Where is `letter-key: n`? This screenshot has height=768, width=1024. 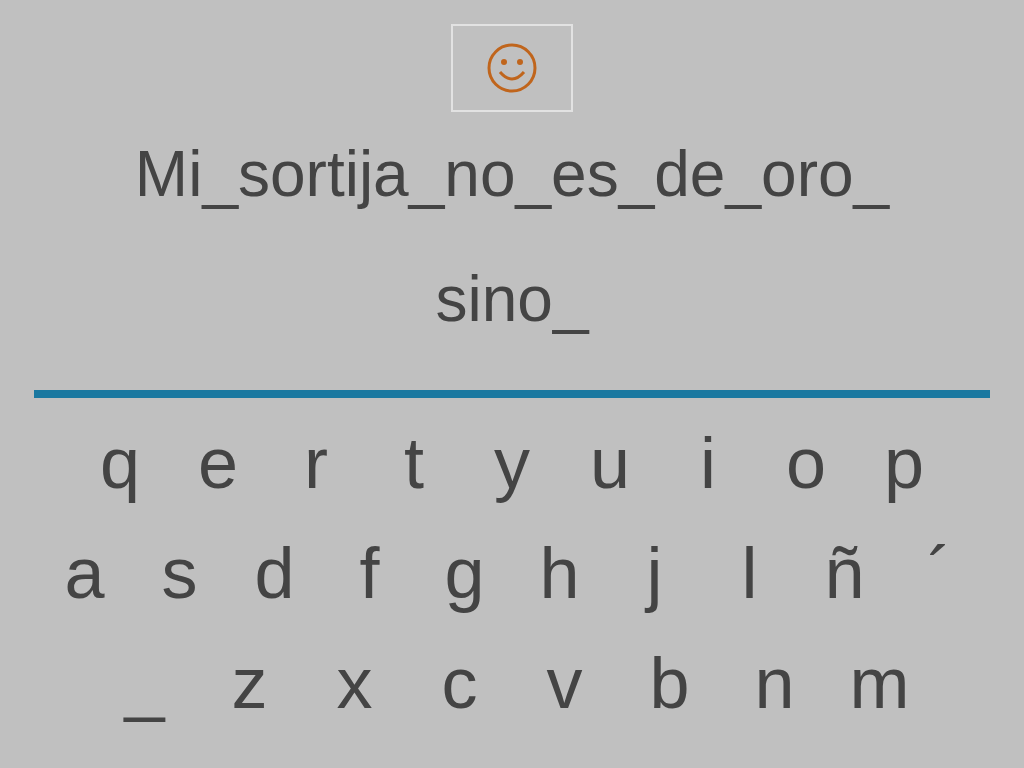
letter-key: n is located at coordinates (774, 683).